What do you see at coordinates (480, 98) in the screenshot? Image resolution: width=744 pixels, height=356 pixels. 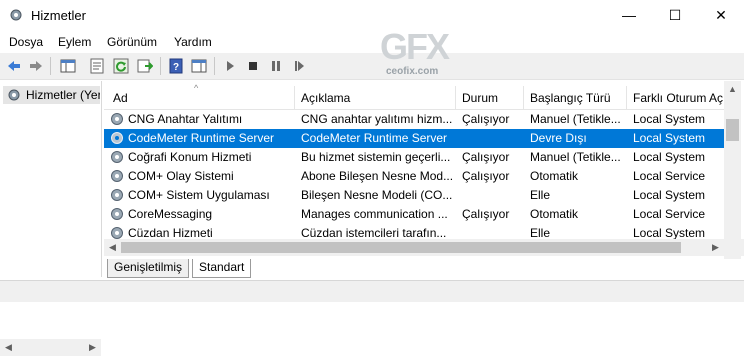 I see `column-header-status: Durum` at bounding box center [480, 98].